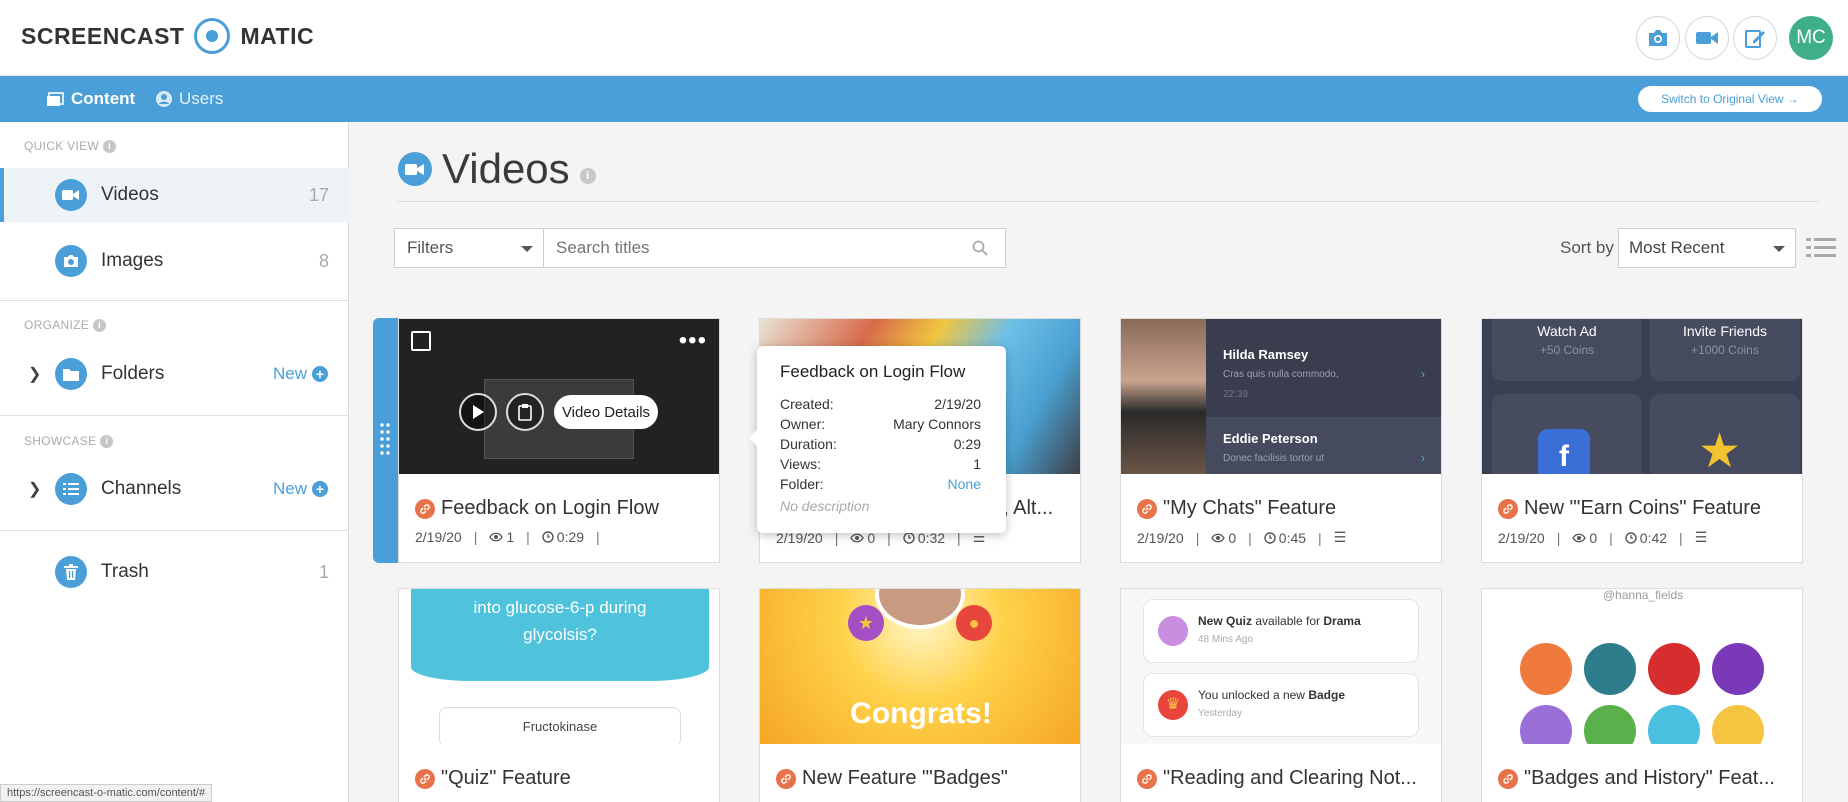 The width and height of the screenshot is (1848, 802). Describe the element at coordinates (1603, 537) in the screenshot. I see `card-meta: 2/19/20 | 0 | 0:42 | ☰` at that location.